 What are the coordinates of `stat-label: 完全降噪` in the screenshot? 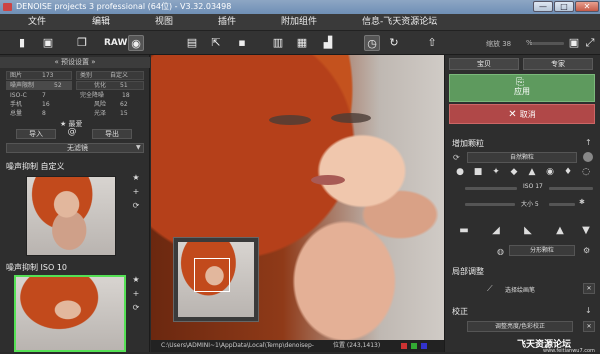 It's located at (92, 95).